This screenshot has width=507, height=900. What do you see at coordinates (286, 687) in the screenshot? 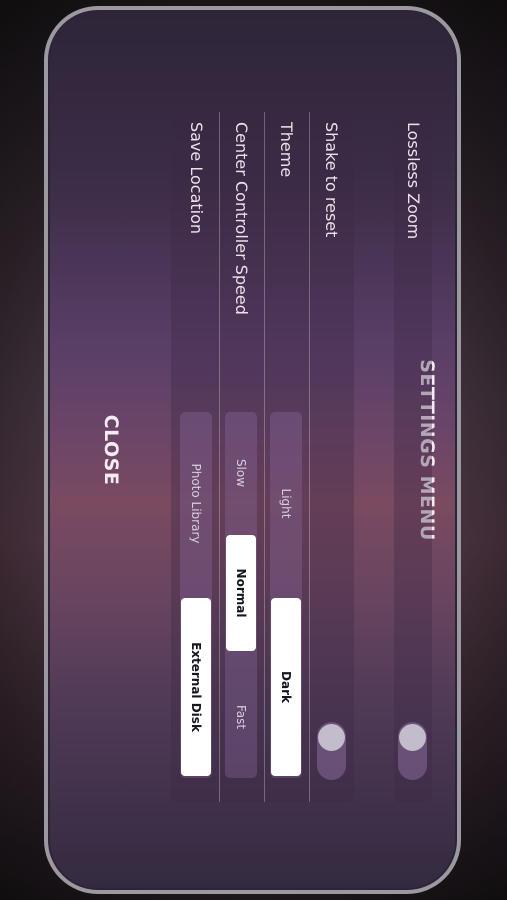
I see `theme-option-dark: Dark` at bounding box center [286, 687].